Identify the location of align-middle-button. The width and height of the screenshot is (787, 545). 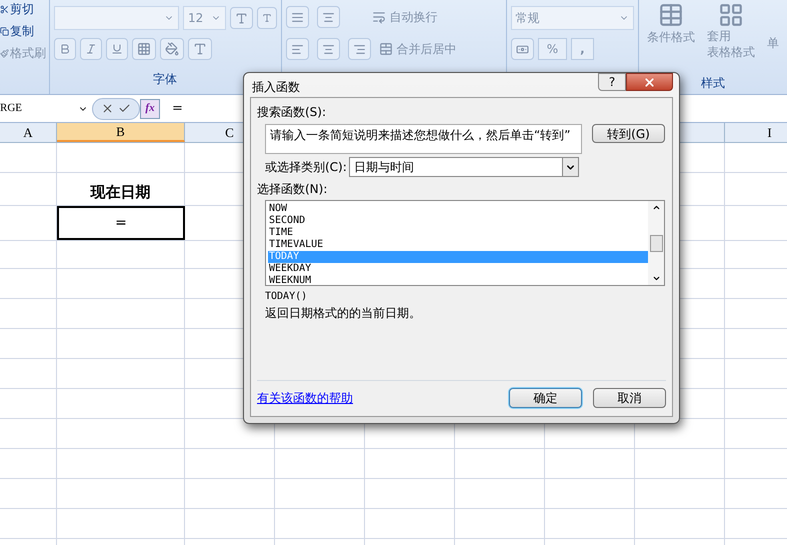
(328, 17).